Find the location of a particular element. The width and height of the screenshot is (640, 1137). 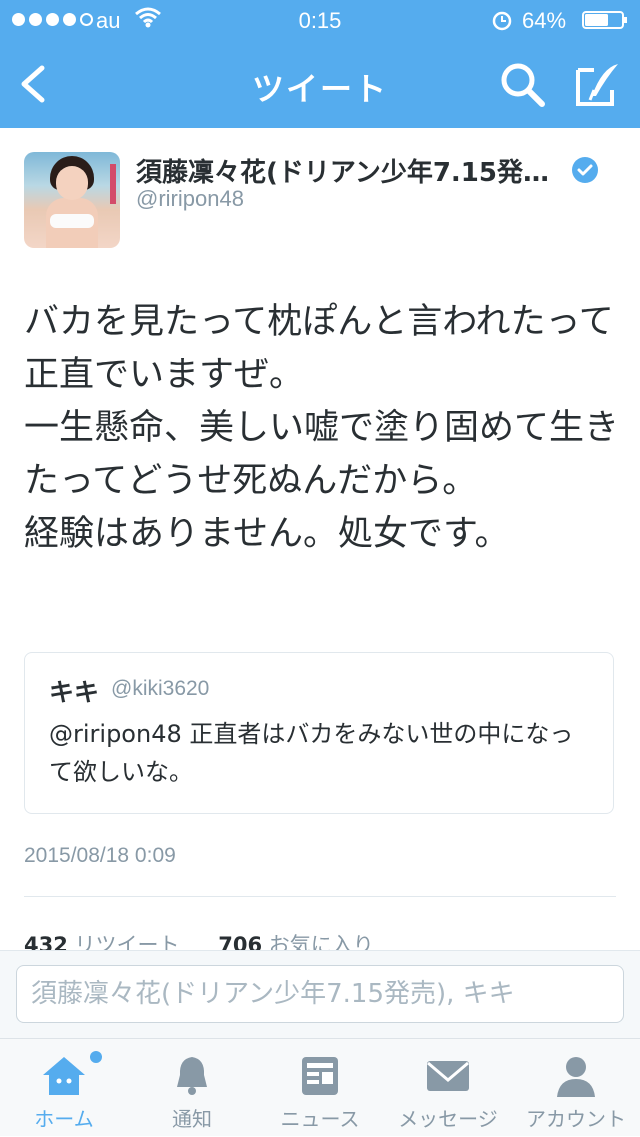

top-bar: au 0:15 64% ツイート is located at coordinates (320, 64).